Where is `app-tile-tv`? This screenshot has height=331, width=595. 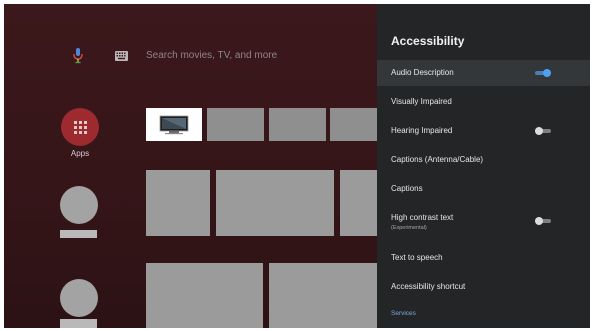 app-tile-tv is located at coordinates (174, 124).